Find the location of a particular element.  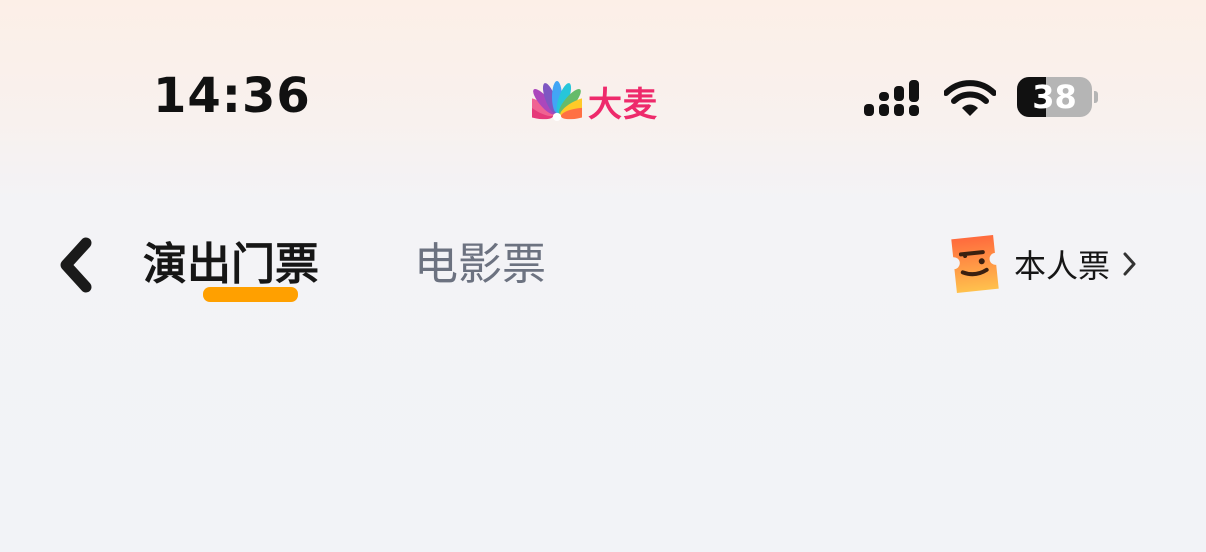

status-time: 14:36 is located at coordinates (232, 96).